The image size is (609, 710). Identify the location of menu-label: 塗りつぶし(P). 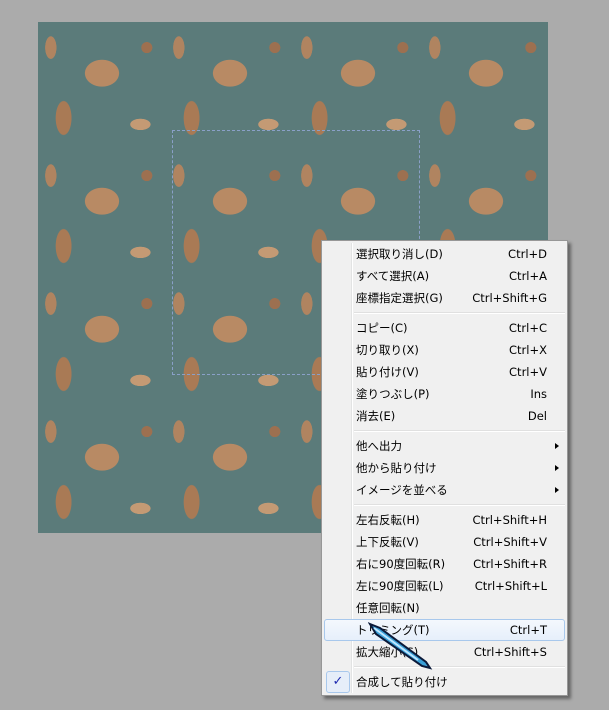
(393, 394).